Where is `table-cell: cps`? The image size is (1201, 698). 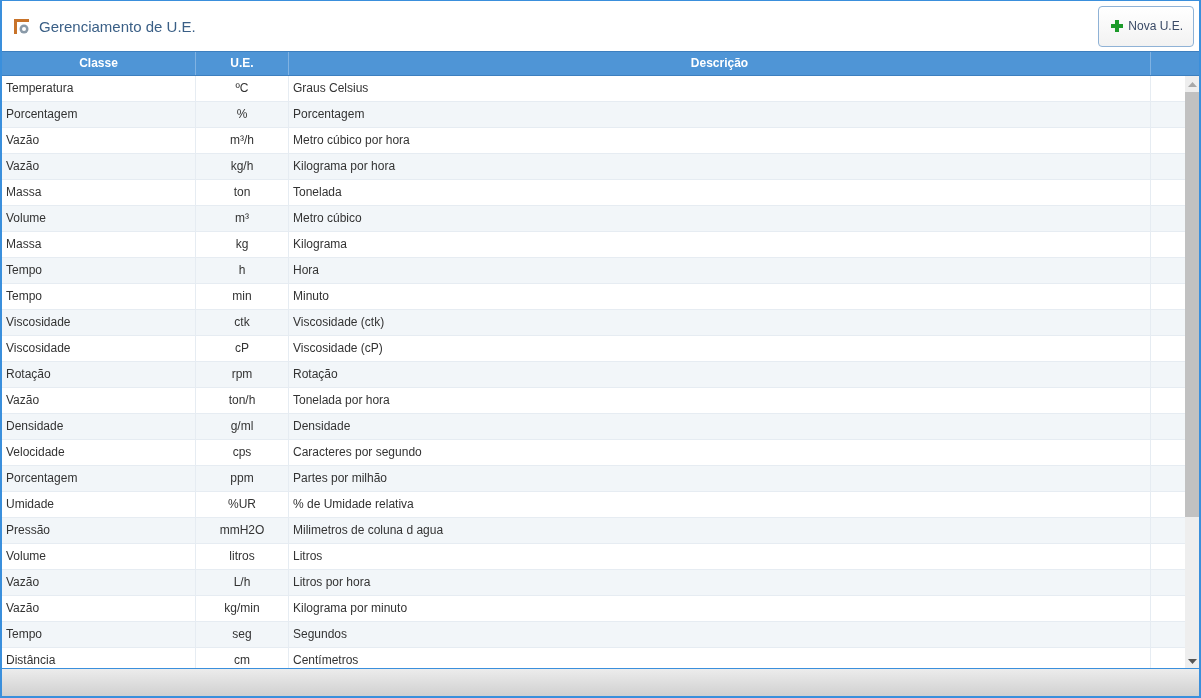 table-cell: cps is located at coordinates (242, 452).